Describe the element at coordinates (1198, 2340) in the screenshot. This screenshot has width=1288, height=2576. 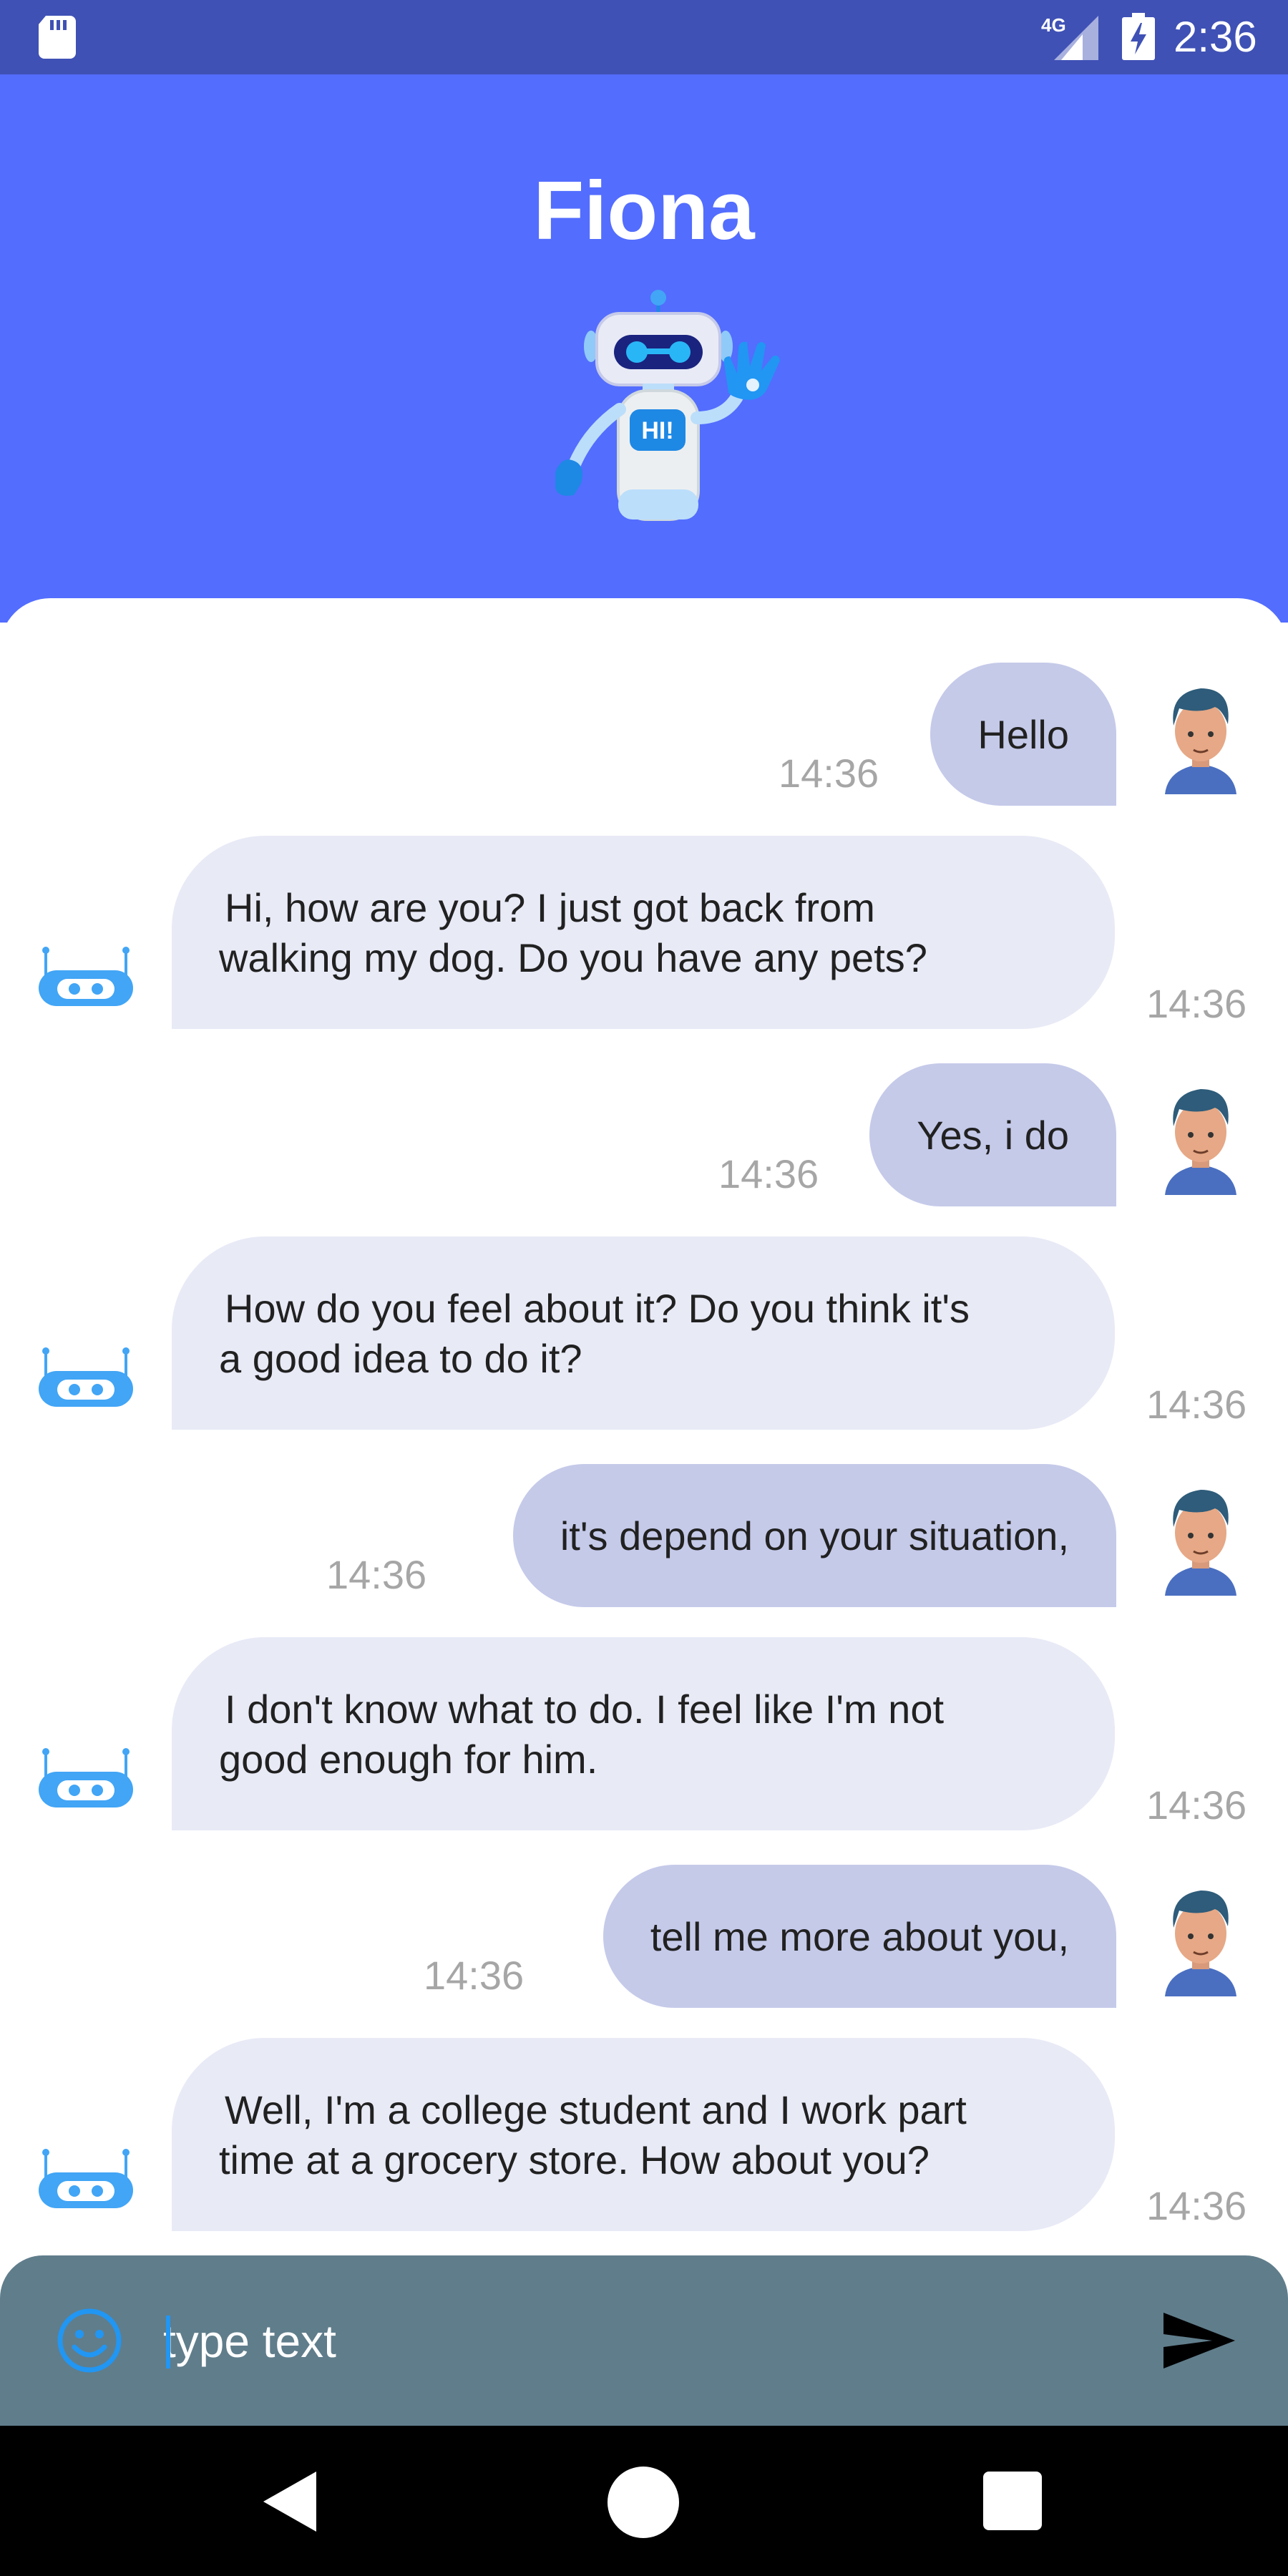
I see `send-icon` at that location.